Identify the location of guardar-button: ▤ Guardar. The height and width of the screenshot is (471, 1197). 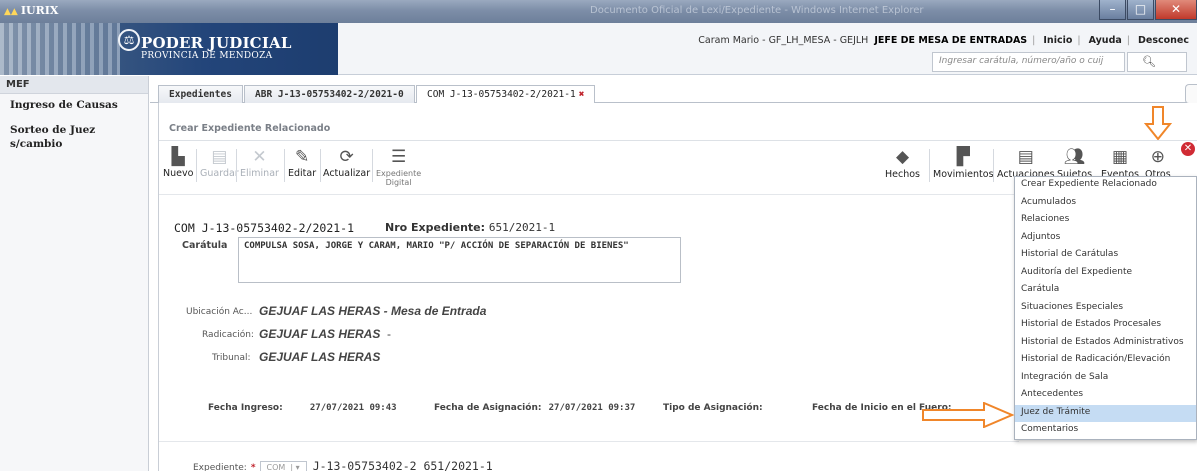
(219, 163).